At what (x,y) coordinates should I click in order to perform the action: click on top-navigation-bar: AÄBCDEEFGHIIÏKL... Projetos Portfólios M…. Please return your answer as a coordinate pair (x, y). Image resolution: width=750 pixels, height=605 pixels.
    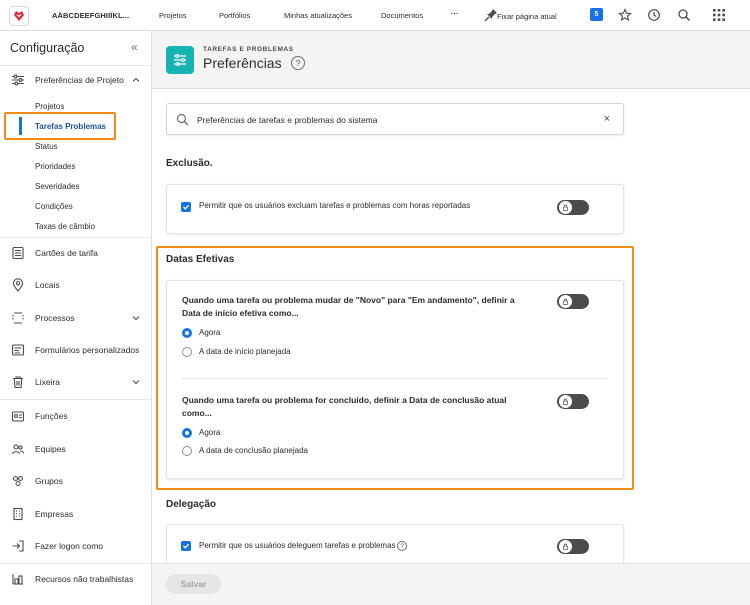
    Looking at the image, I should click on (375, 15).